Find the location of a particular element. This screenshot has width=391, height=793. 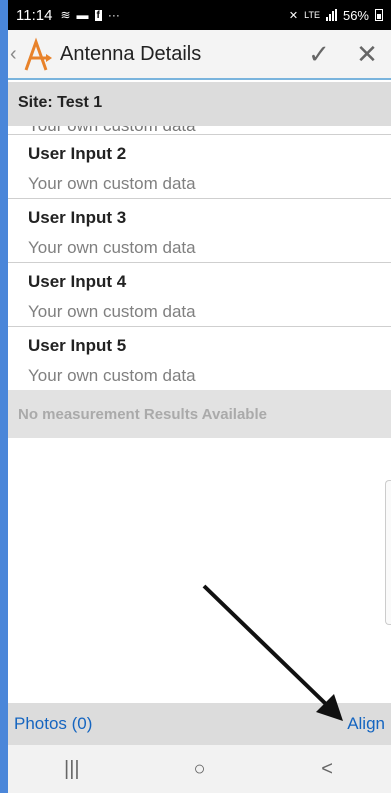

list-item: User Input 4 Your own custom data is located at coordinates (199, 294).